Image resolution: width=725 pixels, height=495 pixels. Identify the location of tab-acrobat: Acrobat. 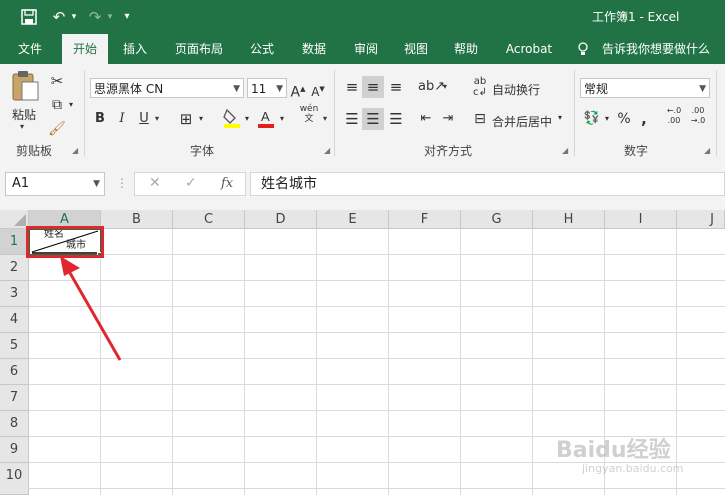
(529, 49).